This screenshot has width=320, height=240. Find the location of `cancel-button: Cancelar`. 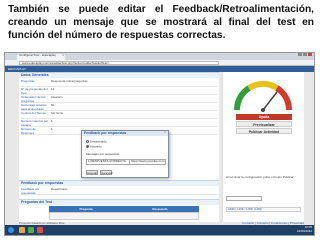

cancel-button: Cancelar is located at coordinates (106, 172).